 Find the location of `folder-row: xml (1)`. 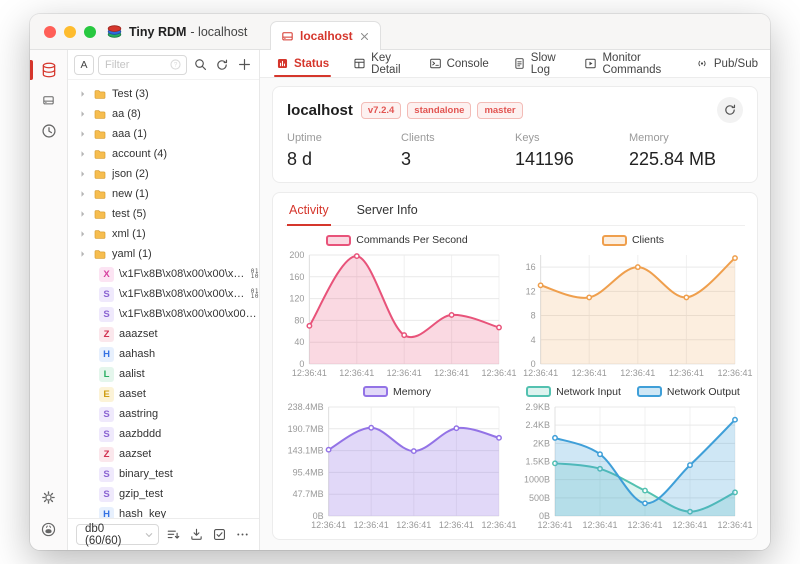

folder-row: xml (1) is located at coordinates (163, 234).